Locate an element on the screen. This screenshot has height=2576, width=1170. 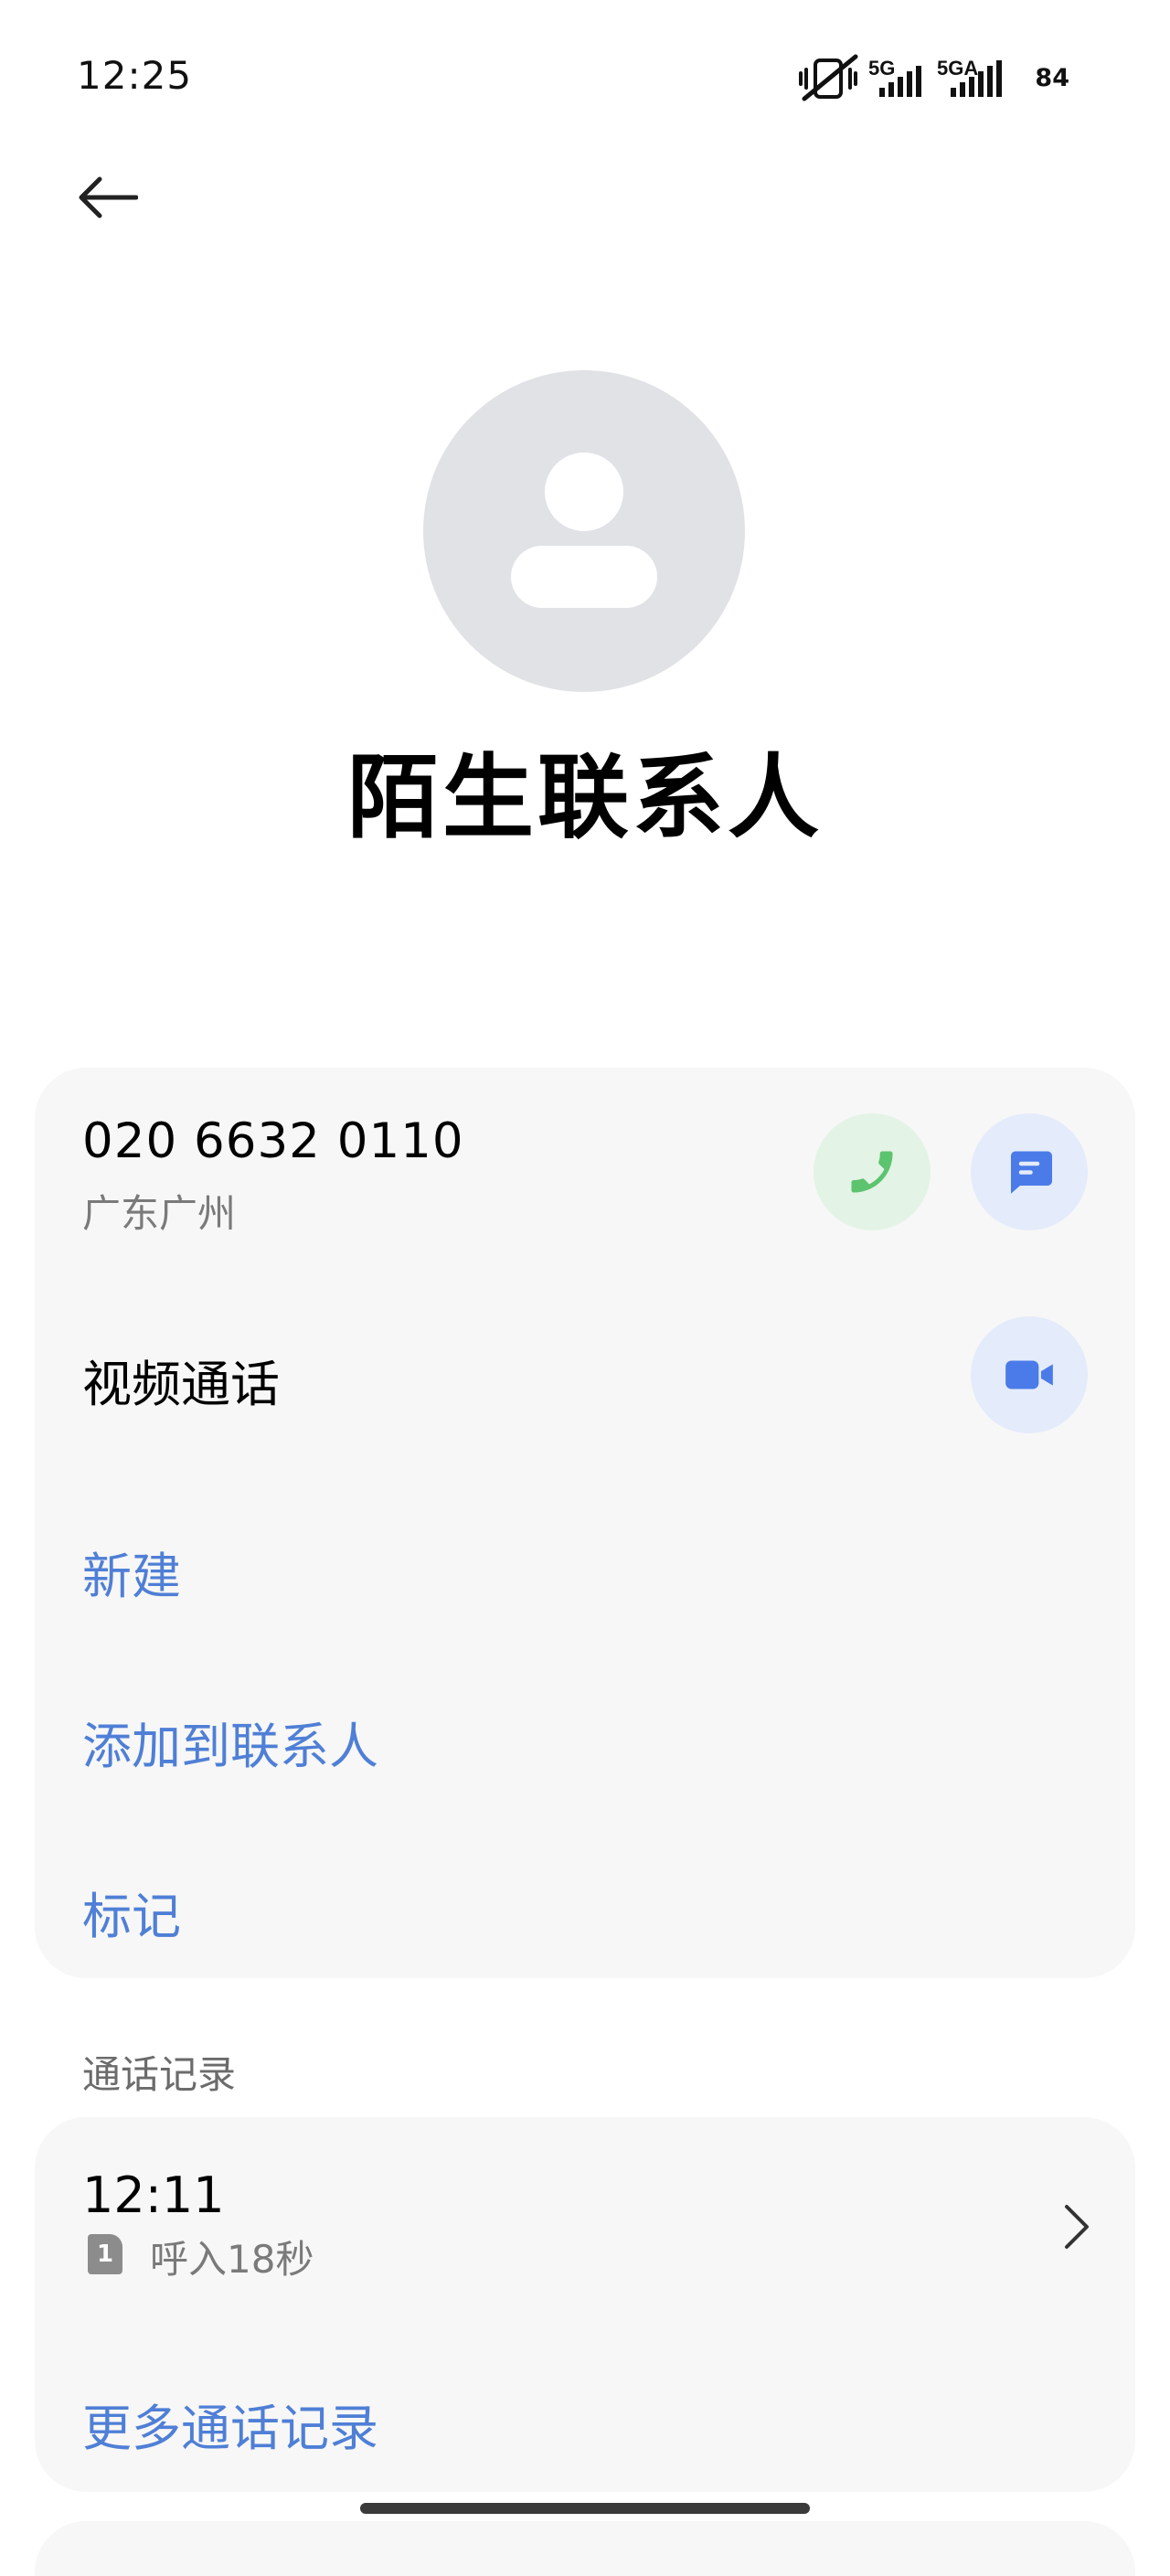
add-to-contacts-link: 添加到联系人 is located at coordinates (230, 1742).